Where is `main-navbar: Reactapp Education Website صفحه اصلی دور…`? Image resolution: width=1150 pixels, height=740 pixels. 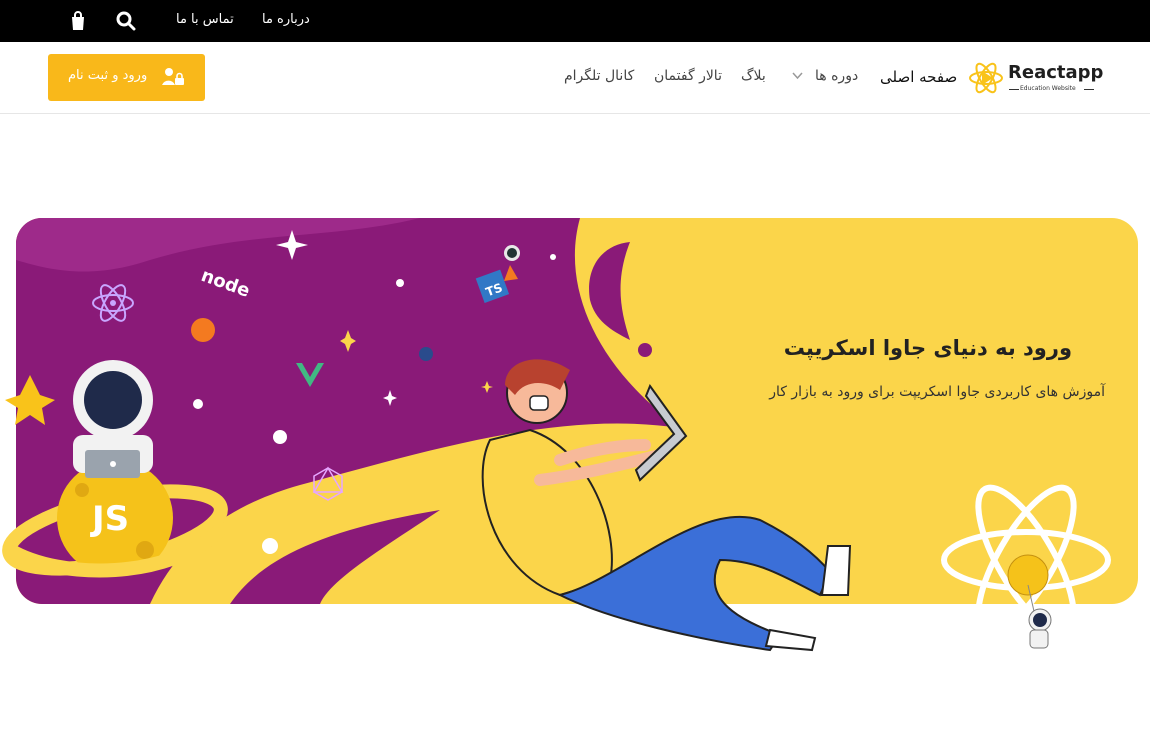 main-navbar: Reactapp Education Website صفحه اصلی دور… is located at coordinates (575, 78).